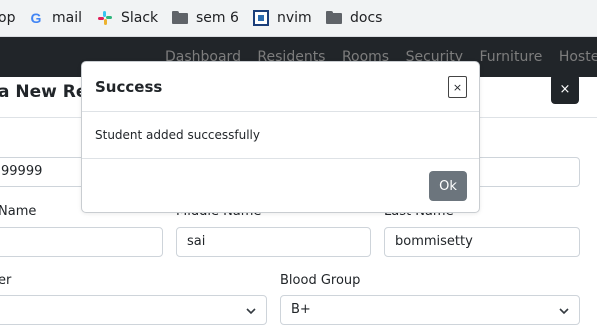  I want to click on add-resident-close-button: ×, so click(565, 89).